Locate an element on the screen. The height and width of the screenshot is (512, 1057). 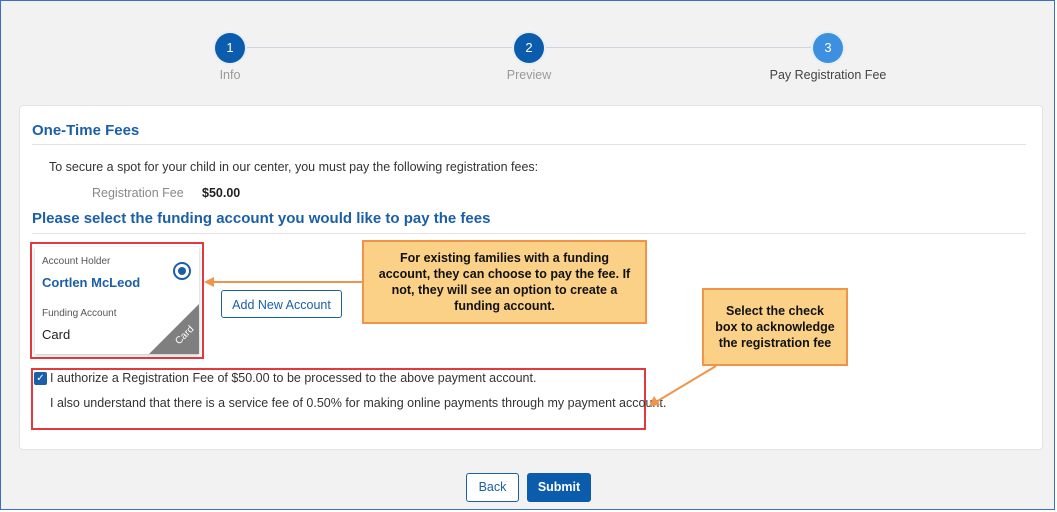
back-button: Back is located at coordinates (492, 487).